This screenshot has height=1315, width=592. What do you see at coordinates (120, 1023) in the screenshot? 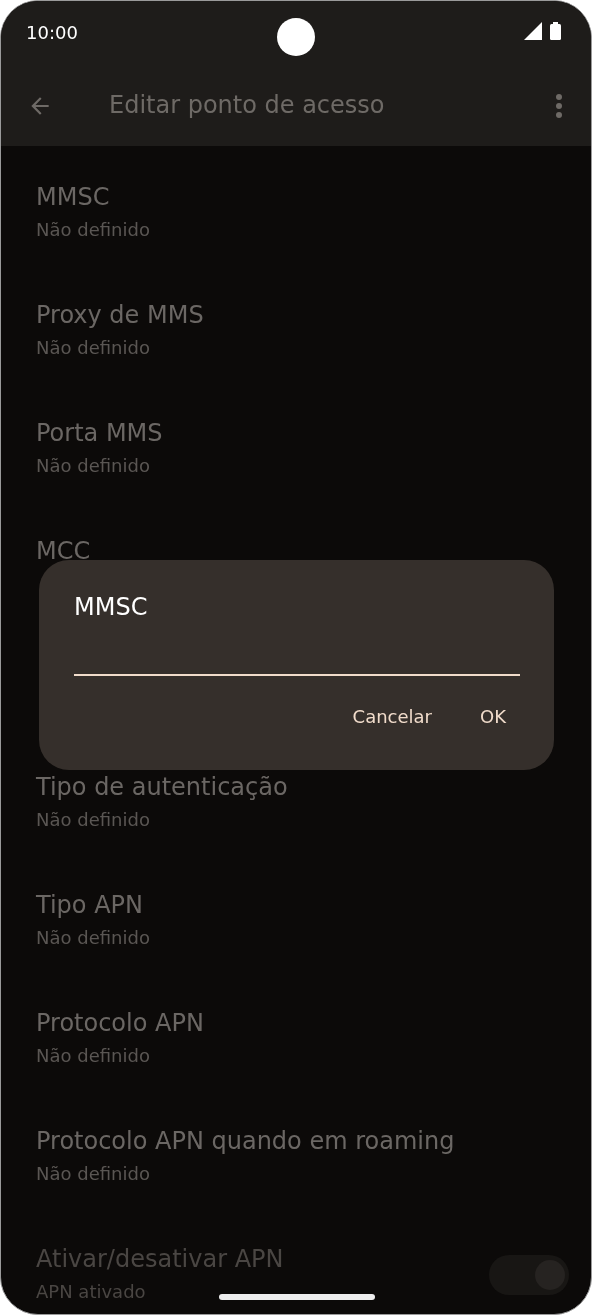
I see `setting-title: Protocolo APN` at bounding box center [120, 1023].